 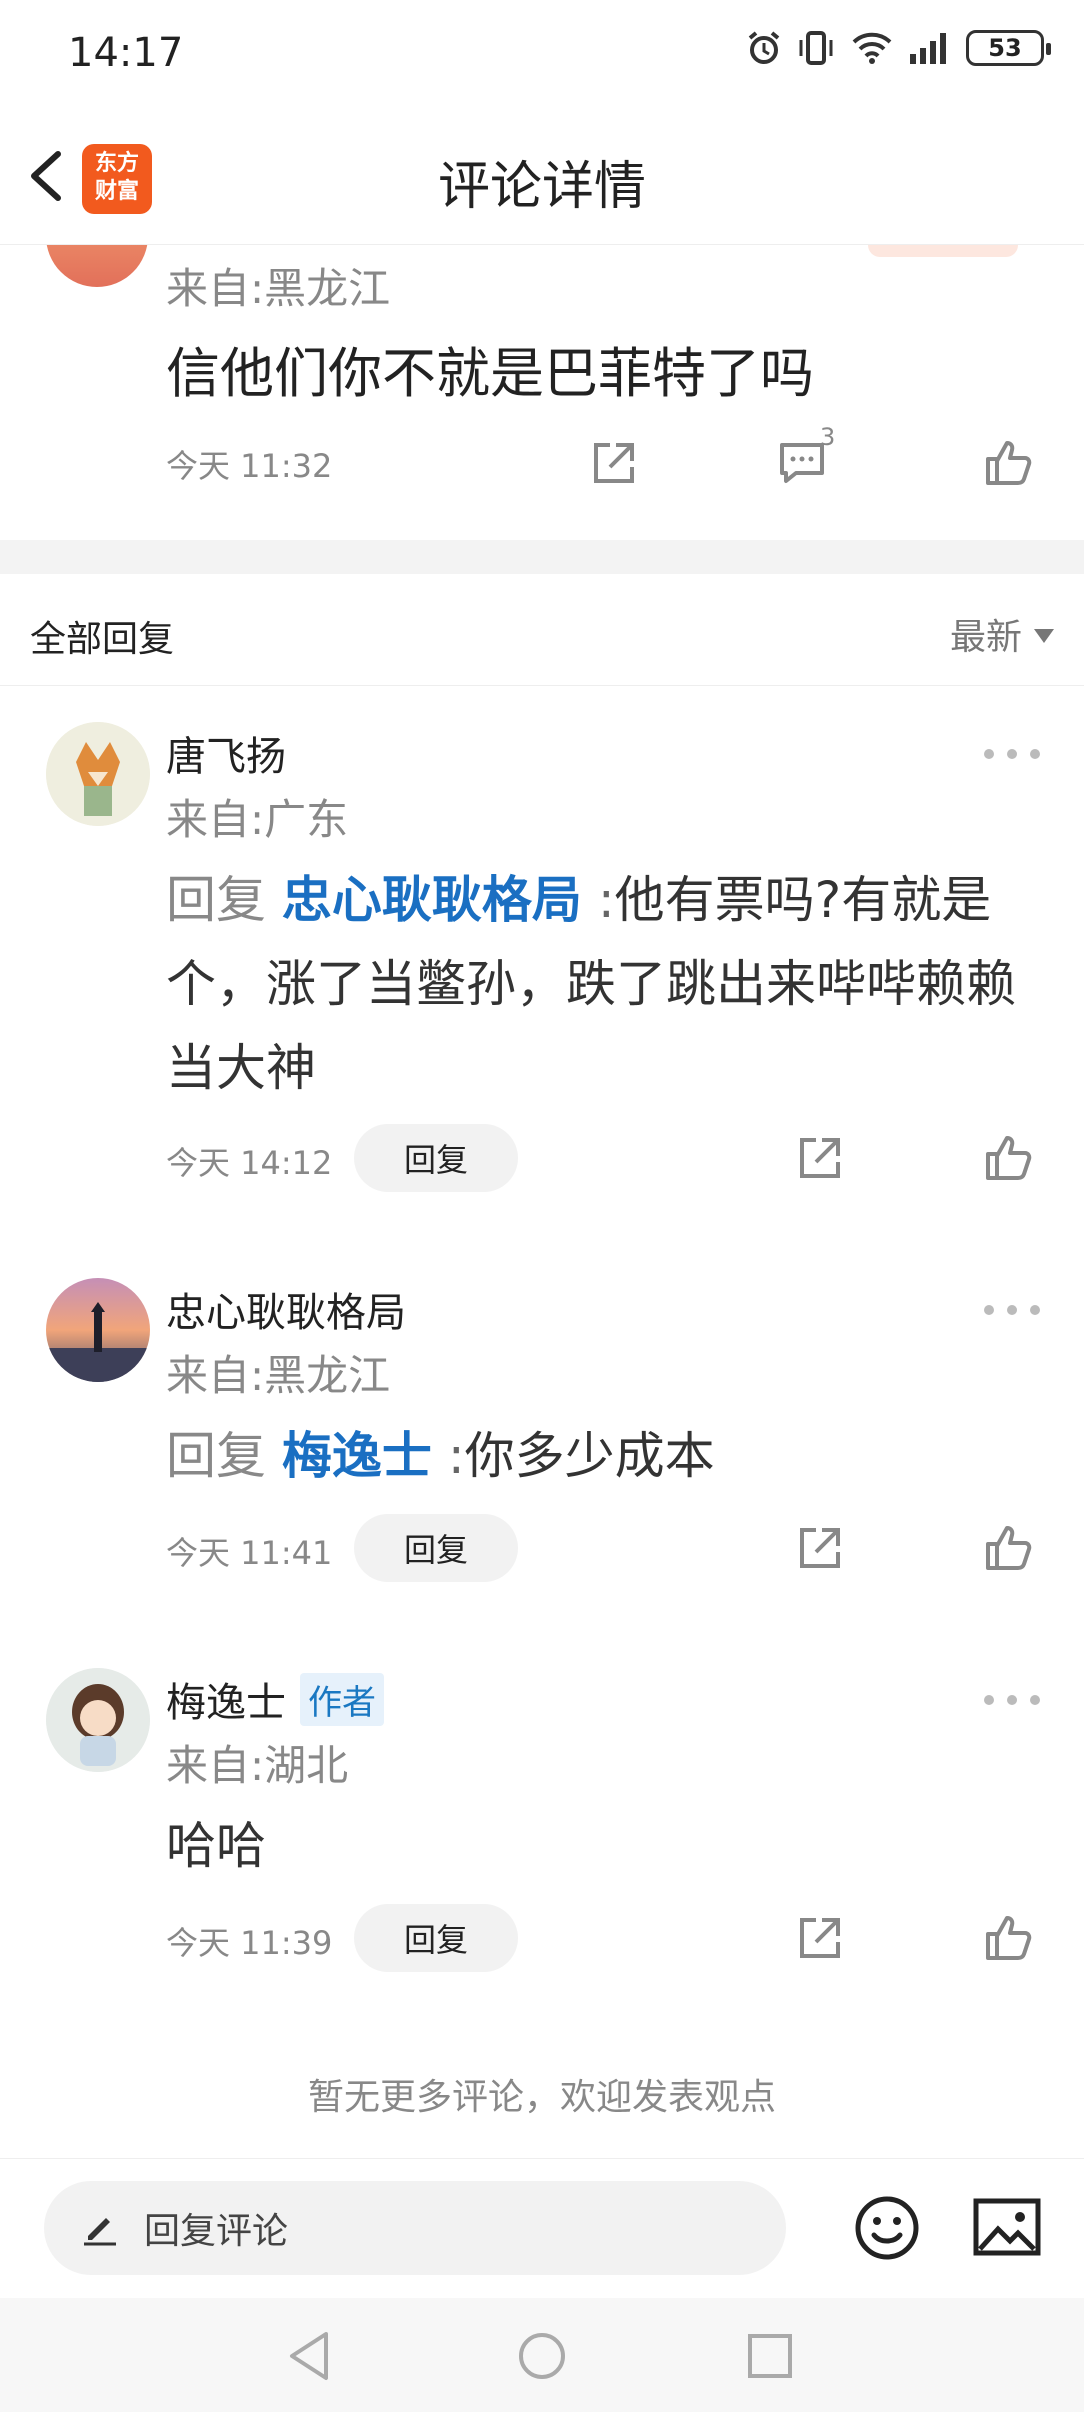 I want to click on reply-text: 回复 忠心耿耿格局 :他有票吗?有就是个，涨了当鳖孙，跌了跳出来哔哔赖赖当大神, so click(x=606, y=984).